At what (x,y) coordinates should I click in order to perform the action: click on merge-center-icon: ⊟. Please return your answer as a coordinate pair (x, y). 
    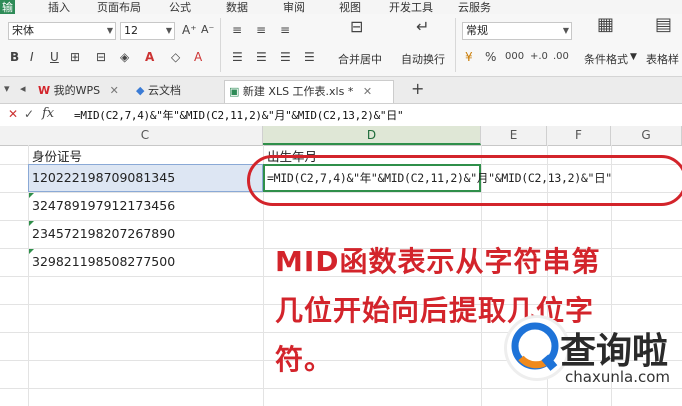
    Looking at the image, I should click on (356, 27).